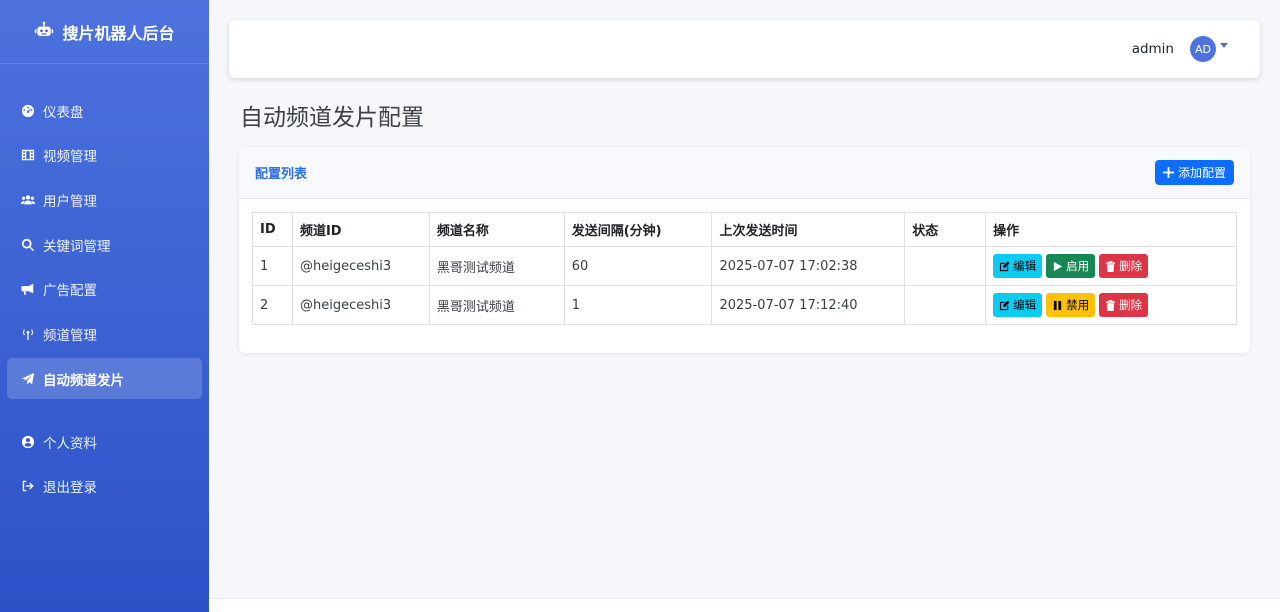 Image resolution: width=1280 pixels, height=612 pixels. Describe the element at coordinates (496, 229) in the screenshot. I see `column-header: 频道名称` at that location.